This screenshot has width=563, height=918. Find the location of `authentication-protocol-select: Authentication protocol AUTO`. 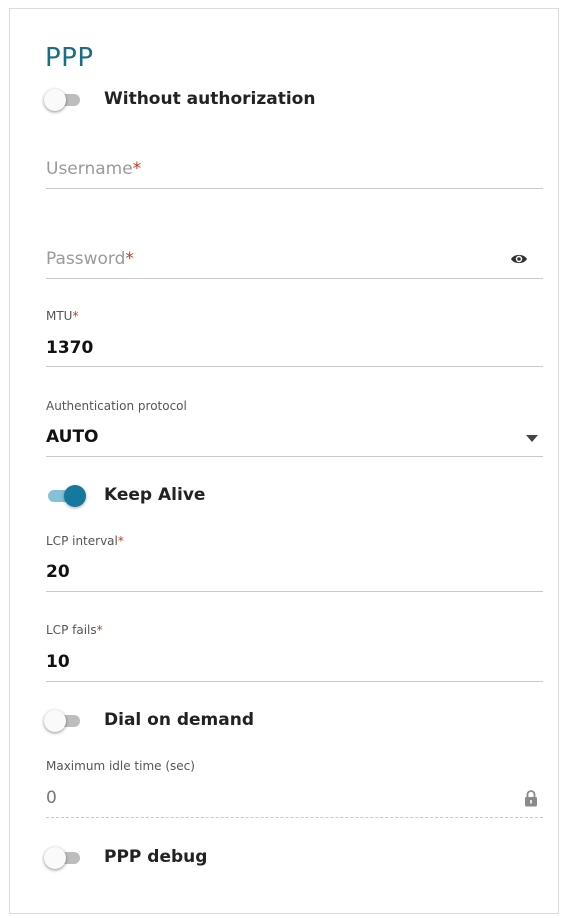

authentication-protocol-select: Authentication protocol AUTO is located at coordinates (294, 430).